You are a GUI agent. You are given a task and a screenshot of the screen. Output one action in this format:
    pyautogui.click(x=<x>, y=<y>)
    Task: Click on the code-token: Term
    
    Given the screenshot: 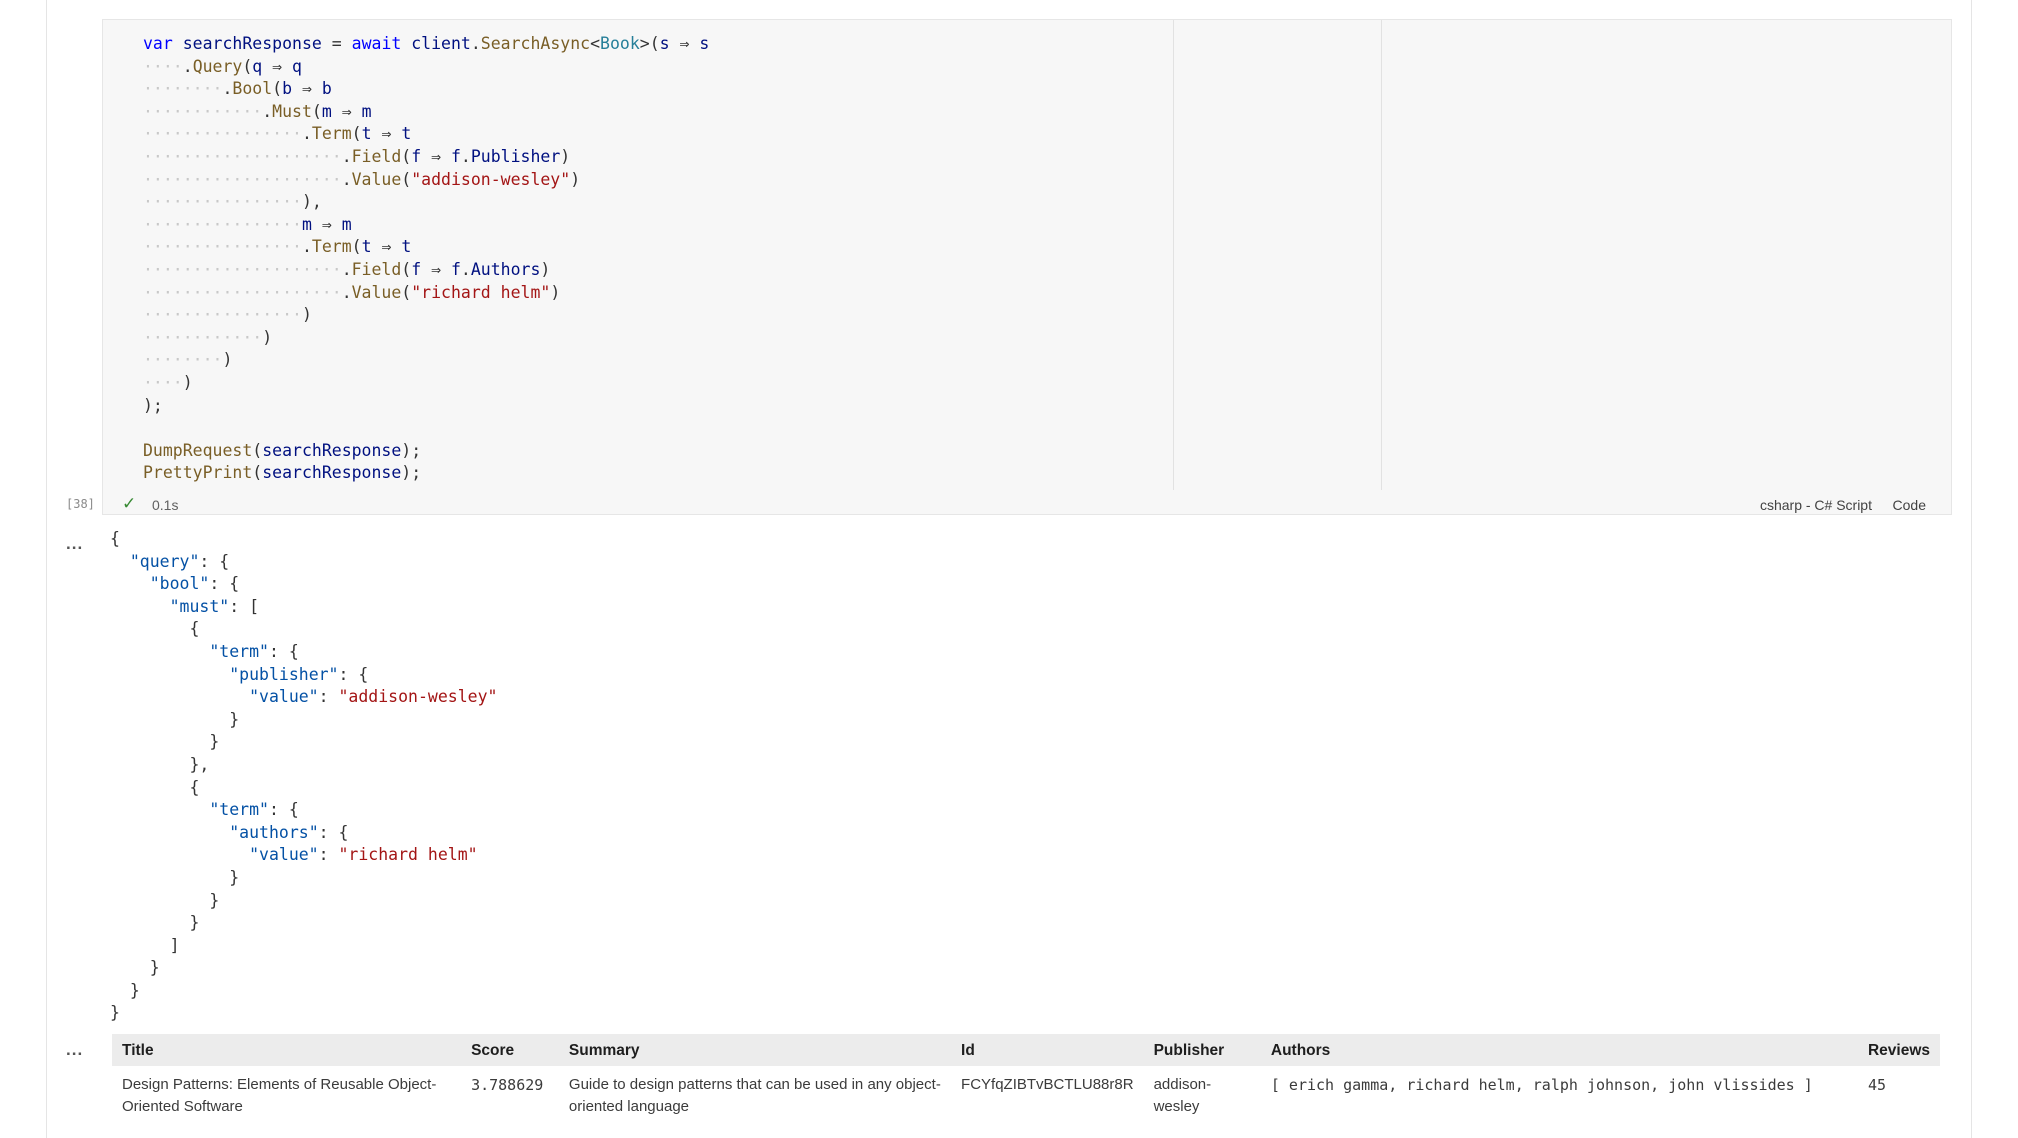 What is the action you would take?
    pyautogui.click(x=331, y=247)
    